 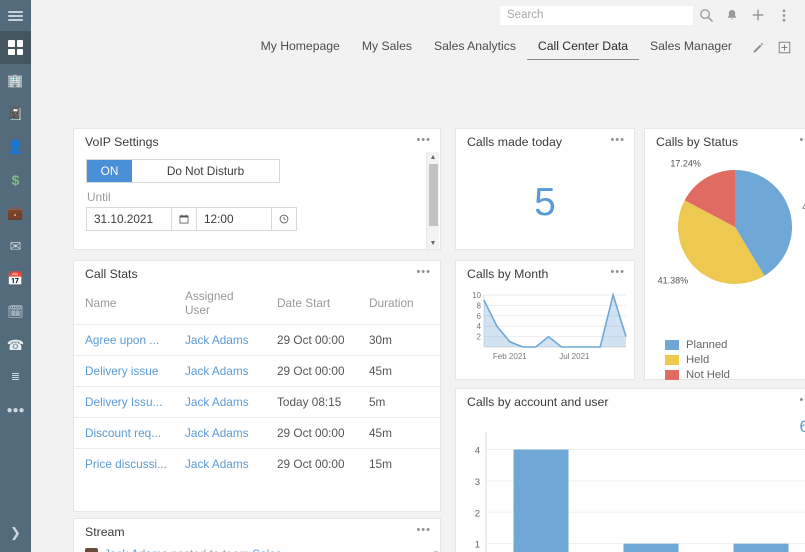 What do you see at coordinates (435, 550) in the screenshot?
I see `stream-post-menu-button: ▾` at bounding box center [435, 550].